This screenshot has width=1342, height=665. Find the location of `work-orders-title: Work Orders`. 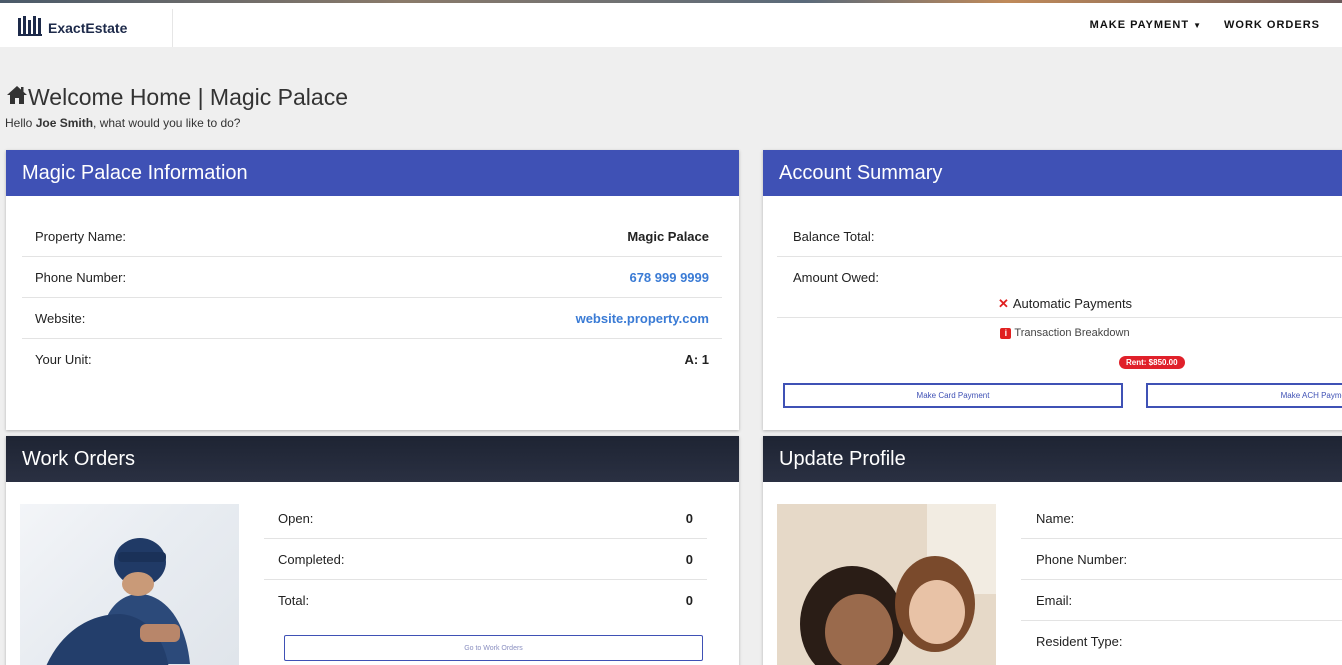

work-orders-title: Work Orders is located at coordinates (372, 459).